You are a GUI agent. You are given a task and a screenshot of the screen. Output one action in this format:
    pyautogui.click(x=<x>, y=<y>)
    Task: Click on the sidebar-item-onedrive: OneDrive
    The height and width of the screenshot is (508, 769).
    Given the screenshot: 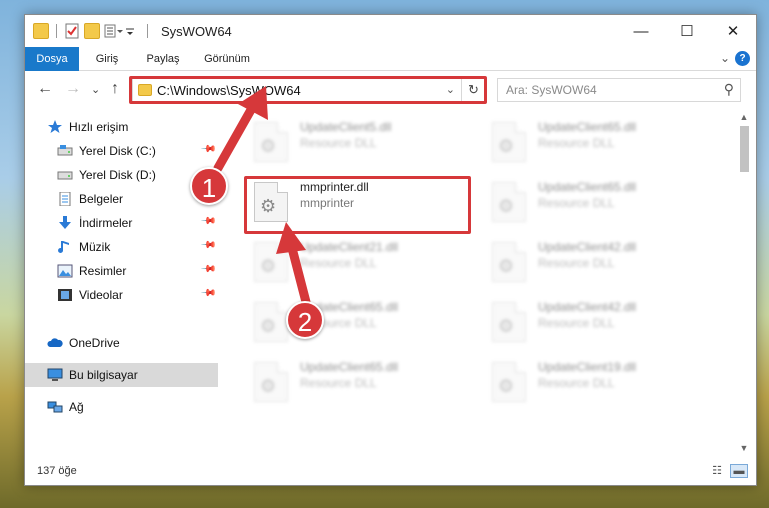 What is the action you would take?
    pyautogui.click(x=121, y=343)
    